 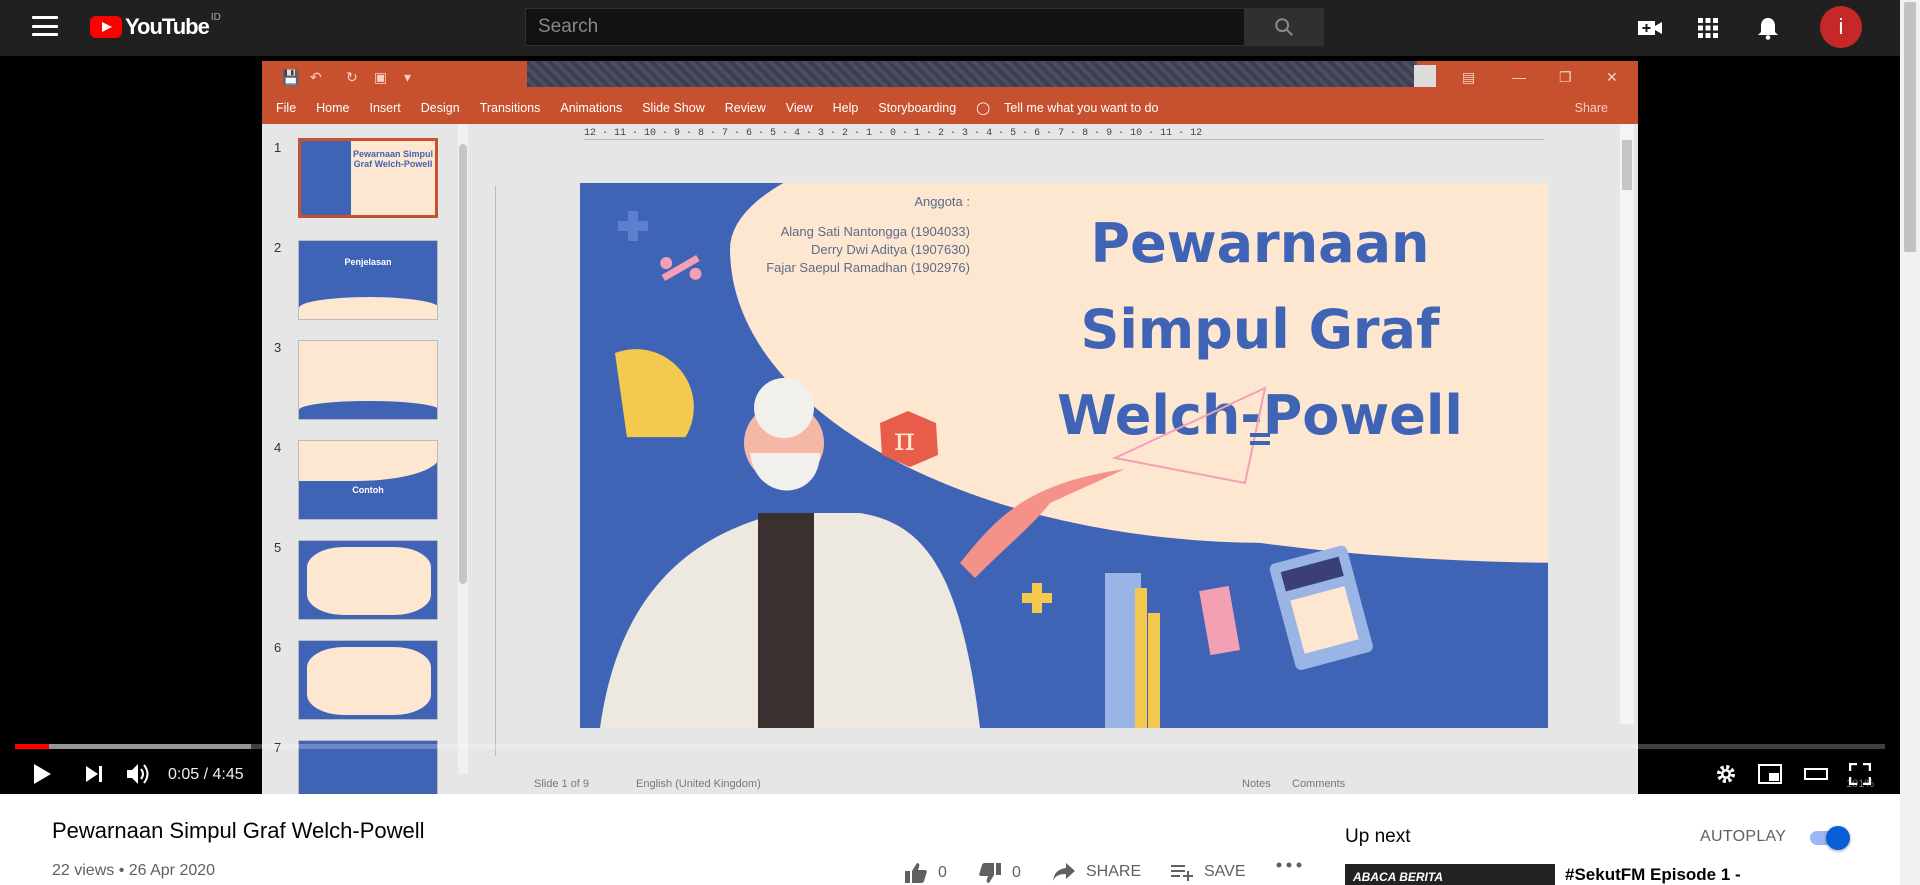 What do you see at coordinates (32, 746) in the screenshot?
I see `played-bar` at bounding box center [32, 746].